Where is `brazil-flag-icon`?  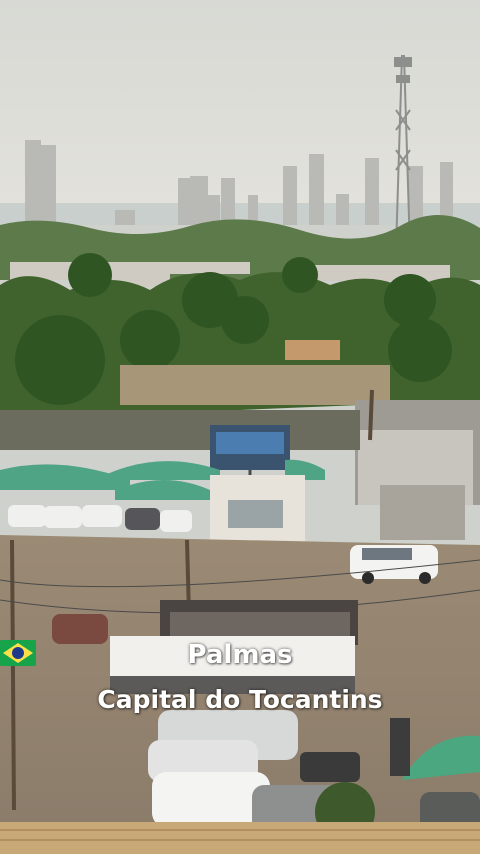 brazil-flag-icon is located at coordinates (18, 653).